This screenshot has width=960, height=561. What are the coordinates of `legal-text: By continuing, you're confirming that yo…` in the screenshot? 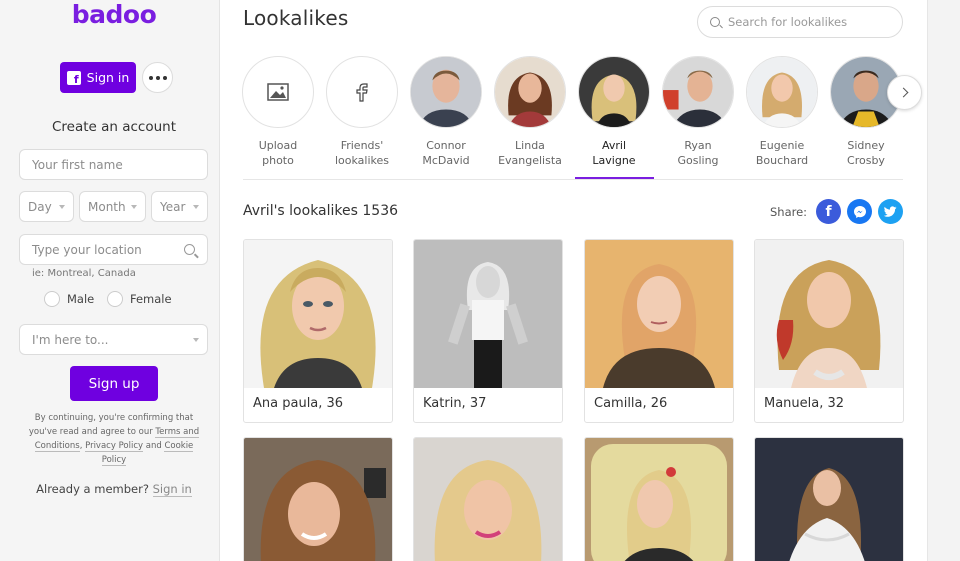 It's located at (114, 439).